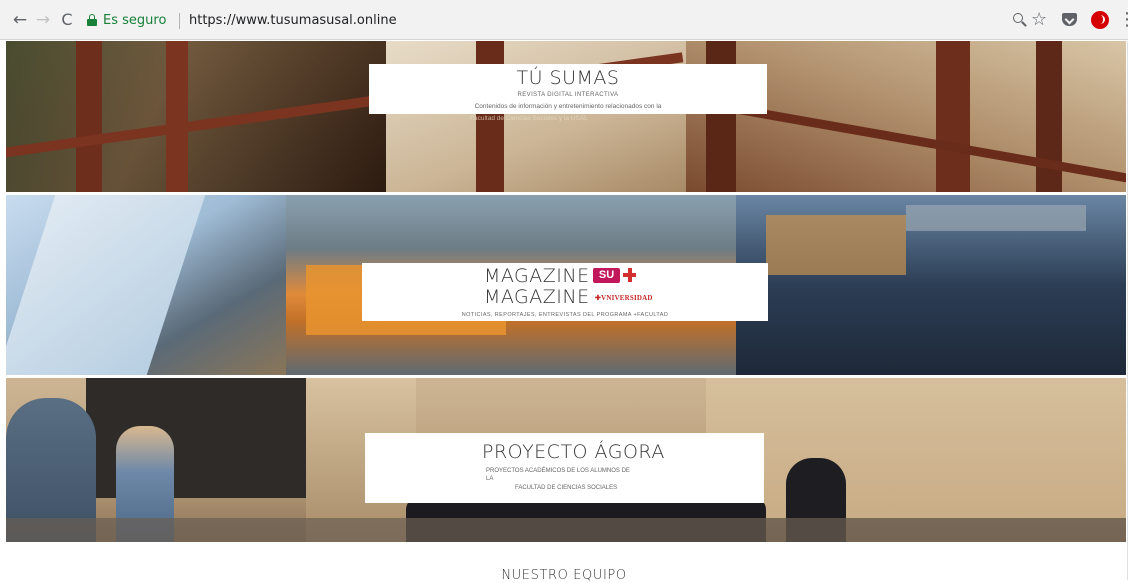  Describe the element at coordinates (1123, 19) in the screenshot. I see `menu-icon: ⋮` at that location.